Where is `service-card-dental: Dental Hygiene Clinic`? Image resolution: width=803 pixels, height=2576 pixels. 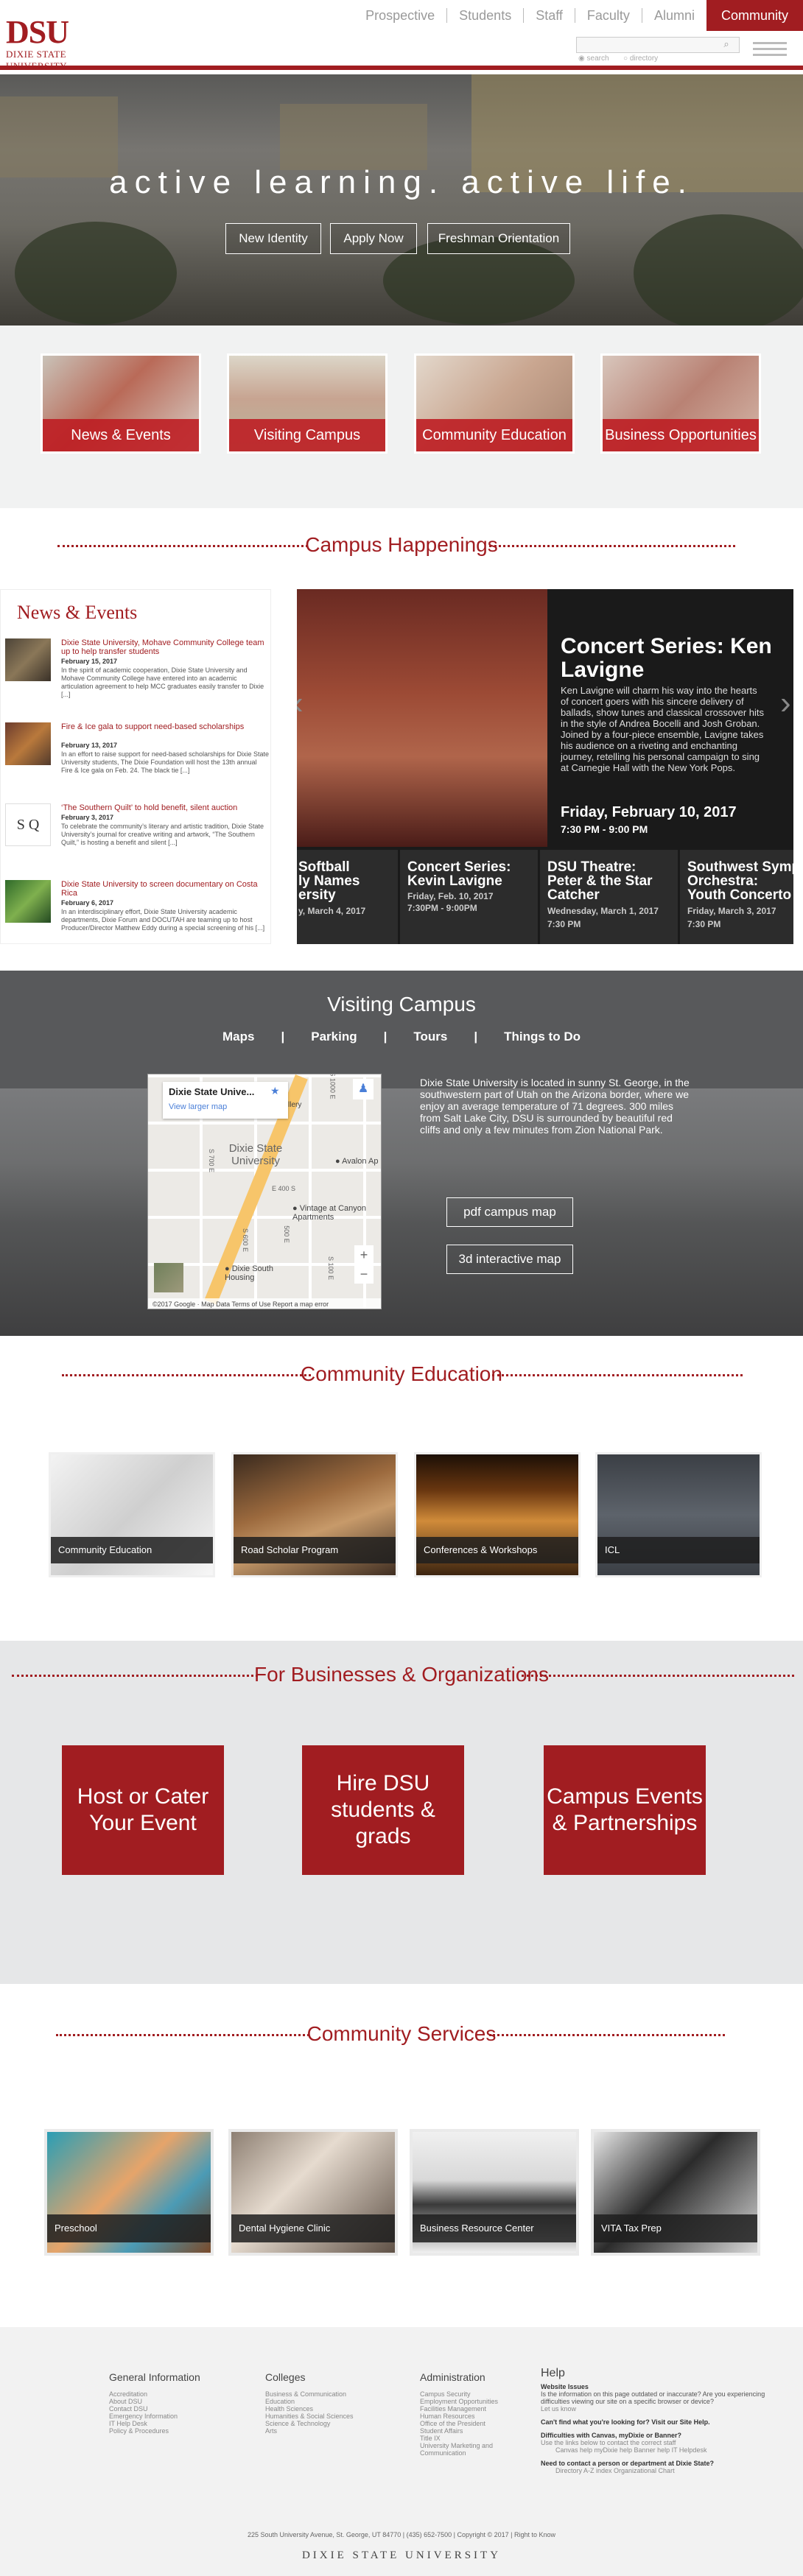 service-card-dental: Dental Hygiene Clinic is located at coordinates (313, 2192).